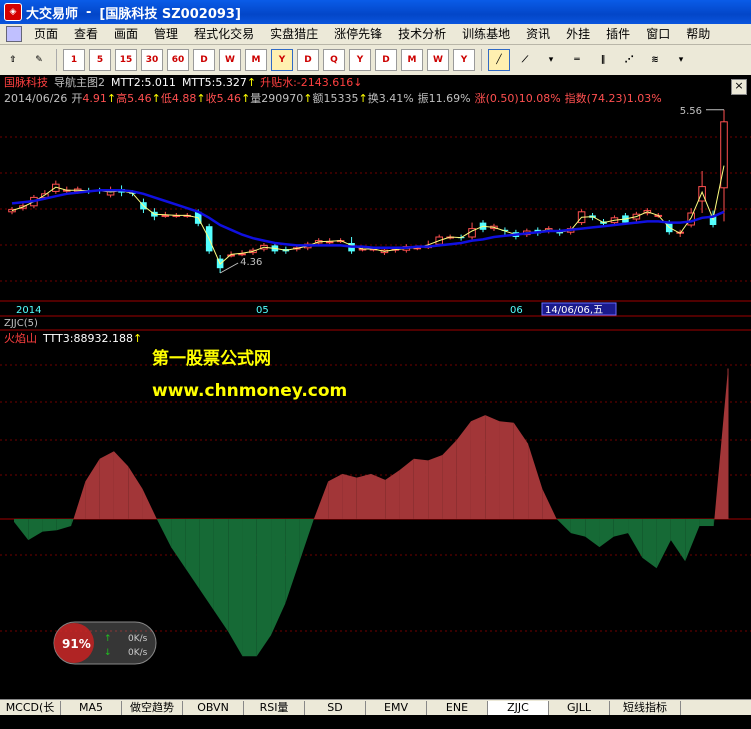 The image size is (751, 729). Describe the element at coordinates (274, 707) in the screenshot. I see `tab-rsi-volume: RSI量` at that location.